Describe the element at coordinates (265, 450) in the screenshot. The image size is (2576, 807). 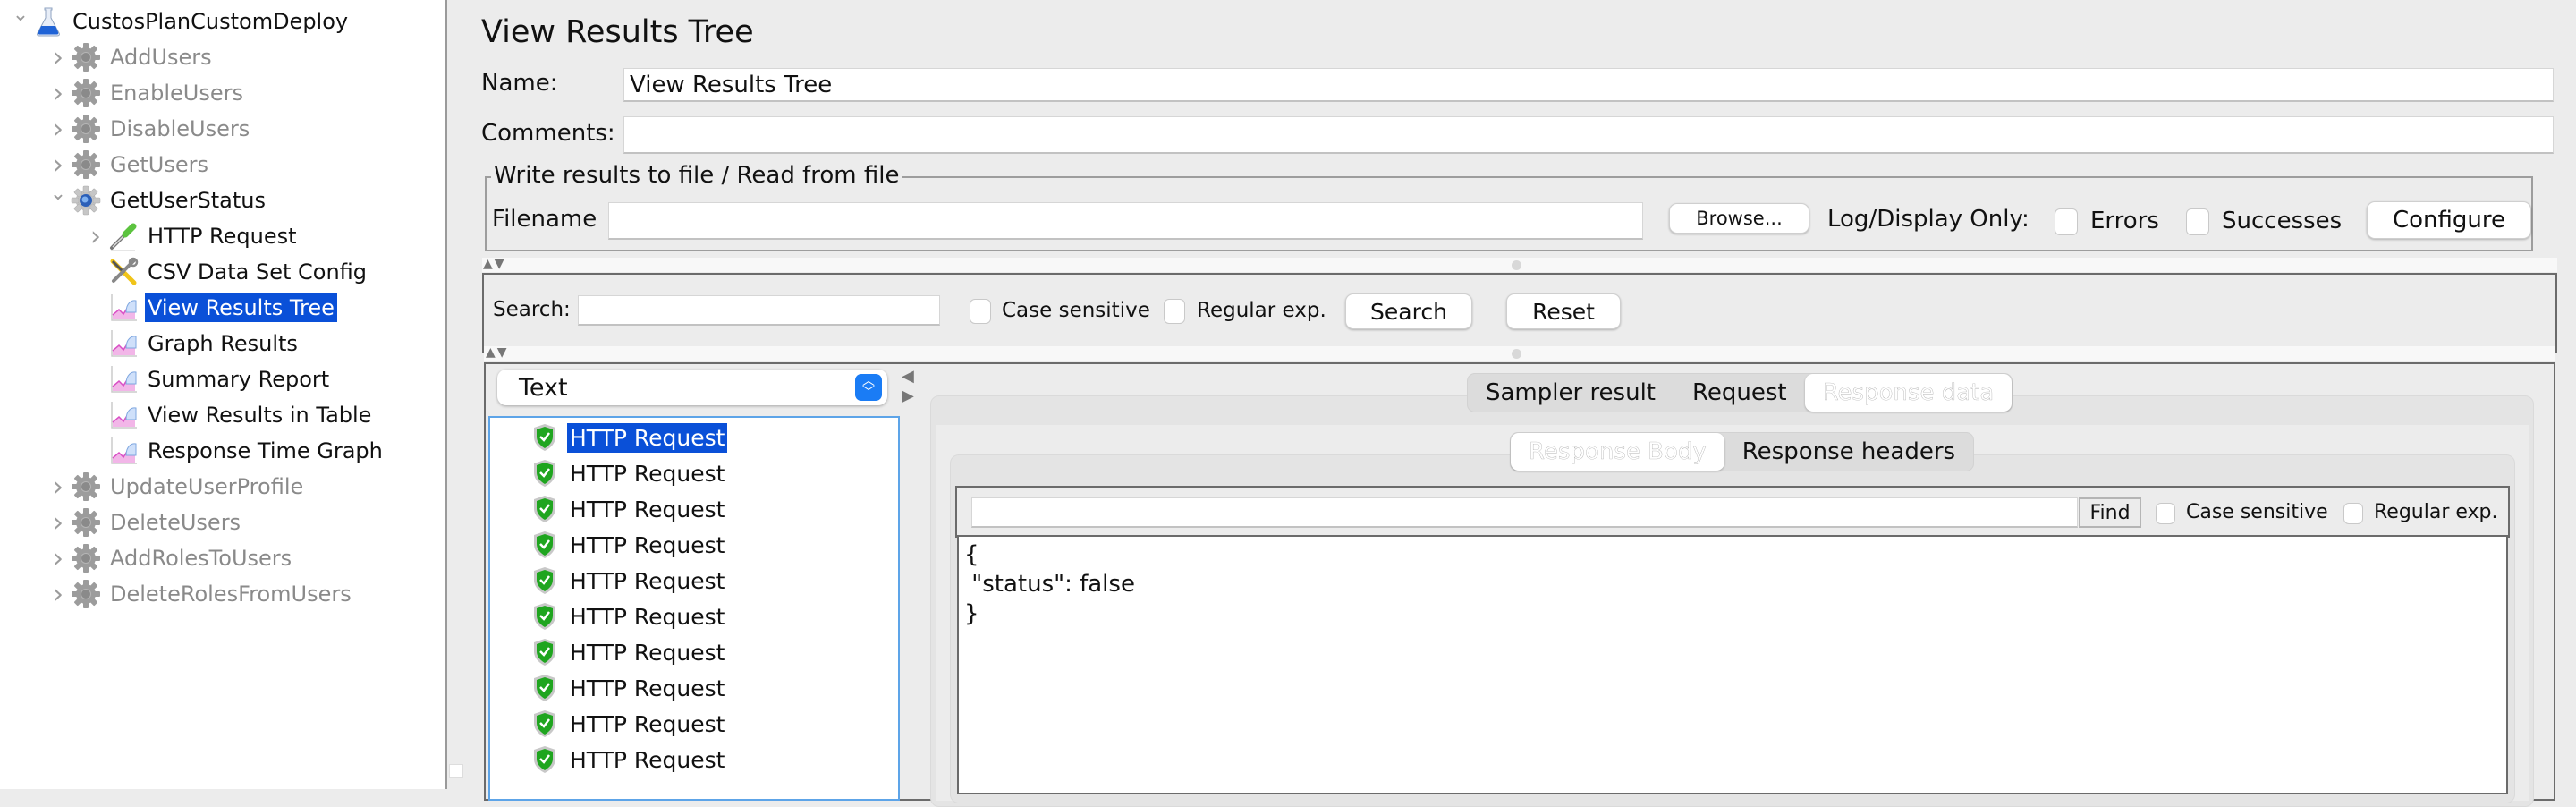
I see `tree-node-label: Response Time Graph` at that location.